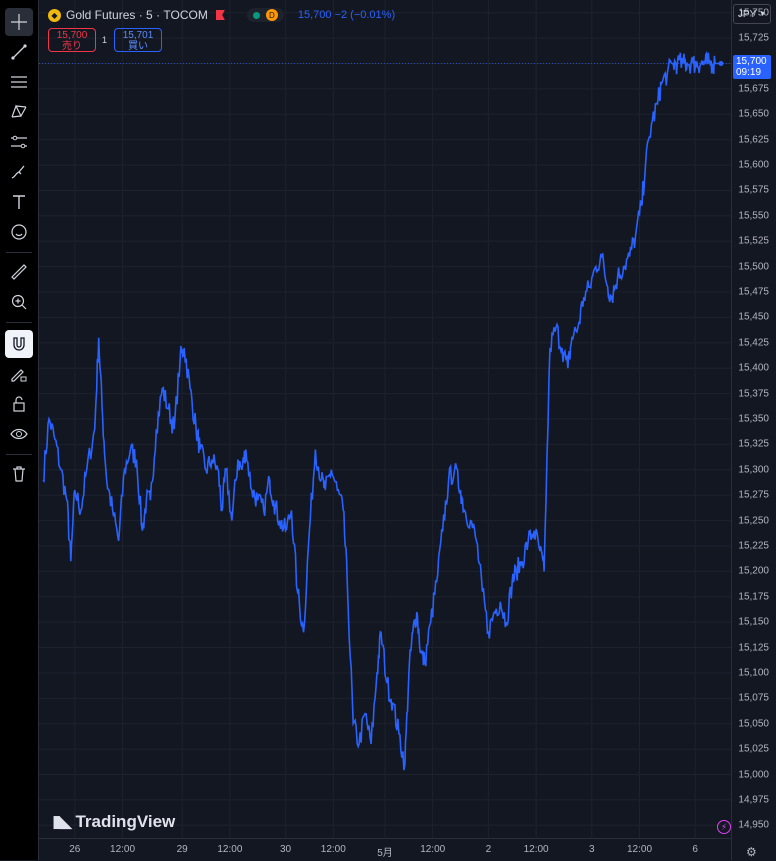 Image resolution: width=776 pixels, height=861 pixels. What do you see at coordinates (101, 15) in the screenshot?
I see `symbol-name: Gold Futures` at bounding box center [101, 15].